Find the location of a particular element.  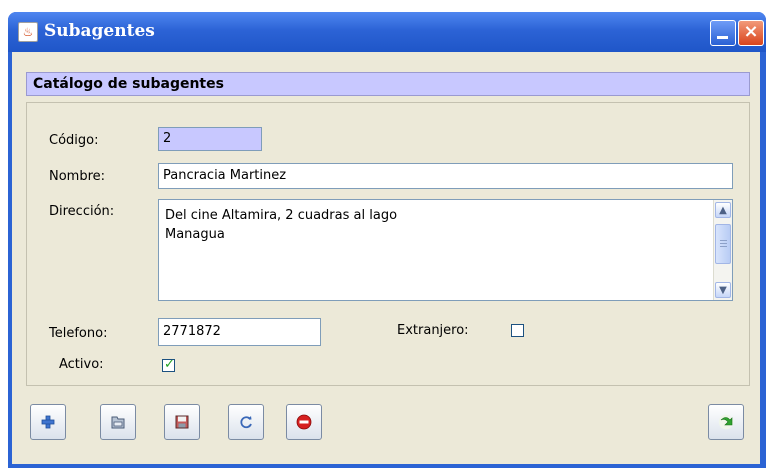

open-button is located at coordinates (118, 422).